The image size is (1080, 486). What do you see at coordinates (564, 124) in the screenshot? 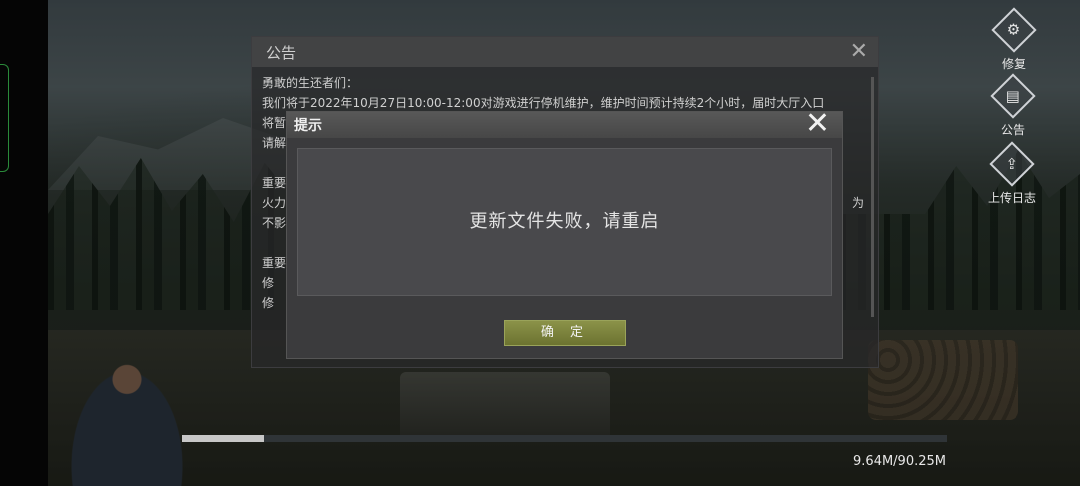
I see `dialog-header: 提示 ✕` at bounding box center [564, 124].